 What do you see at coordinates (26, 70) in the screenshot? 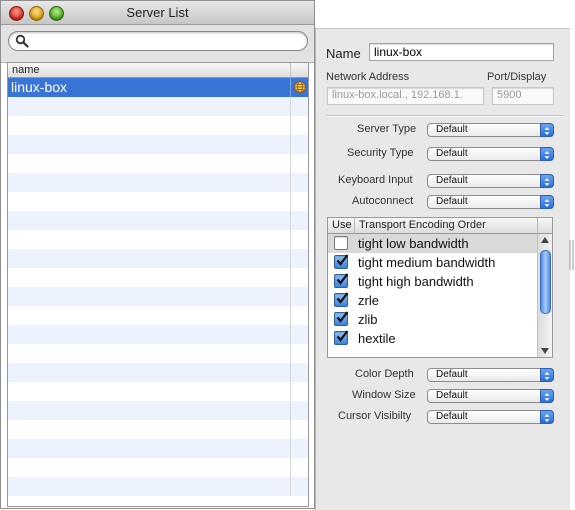
I see `column-header-name: name` at bounding box center [26, 70].